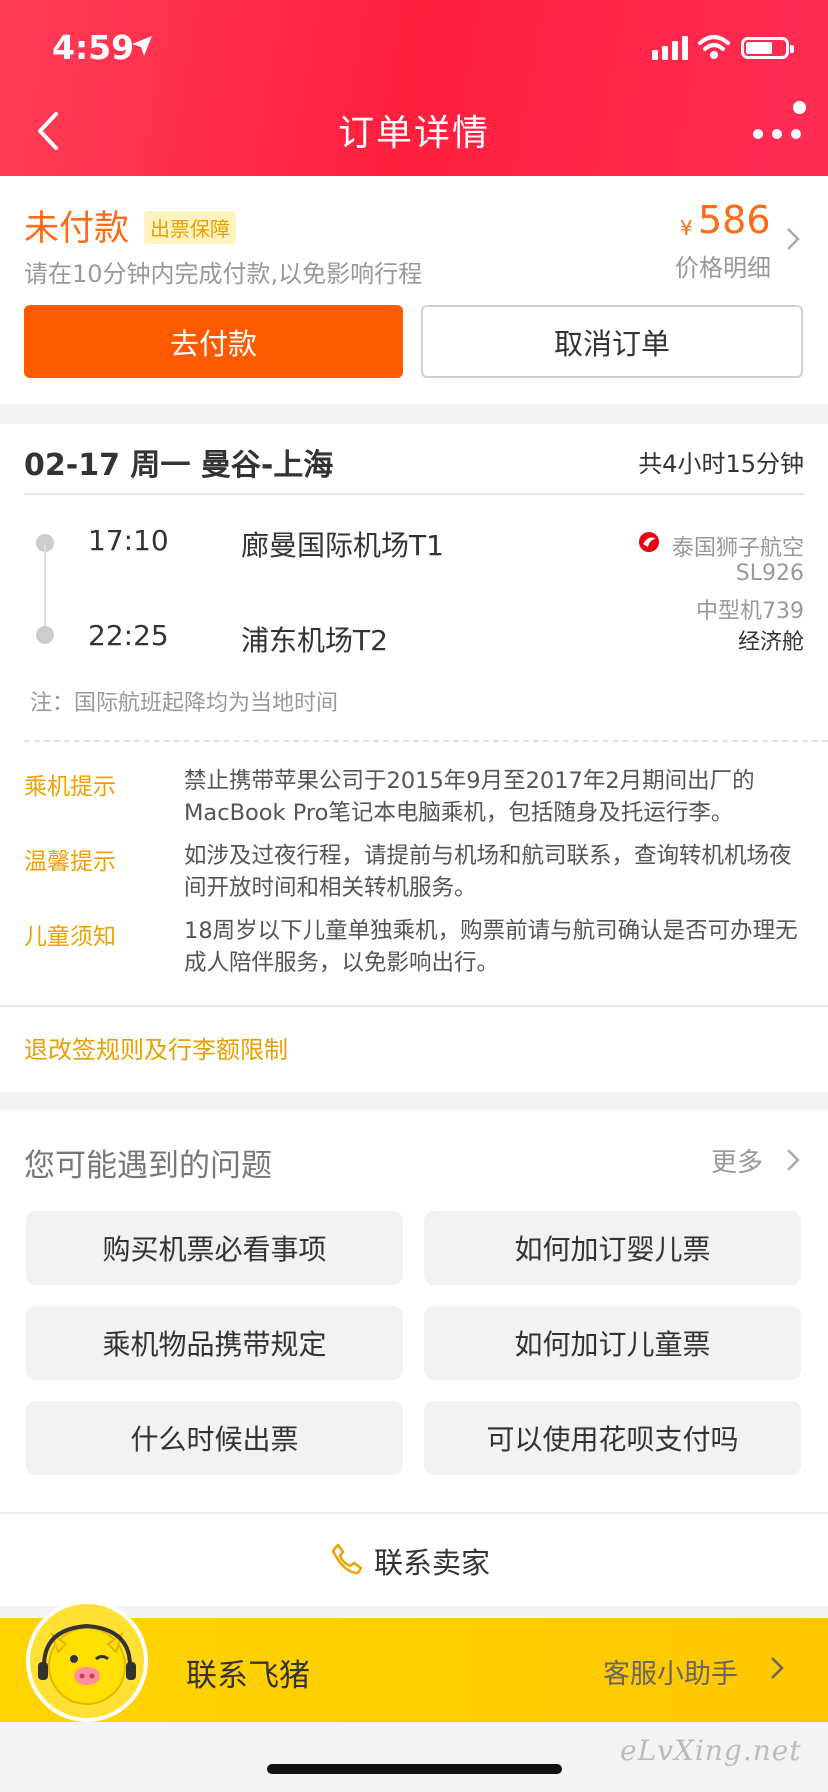 The image size is (828, 1792). What do you see at coordinates (612, 1438) in the screenshot?
I see `faq-item: 可以使用花呗支付吗` at bounding box center [612, 1438].